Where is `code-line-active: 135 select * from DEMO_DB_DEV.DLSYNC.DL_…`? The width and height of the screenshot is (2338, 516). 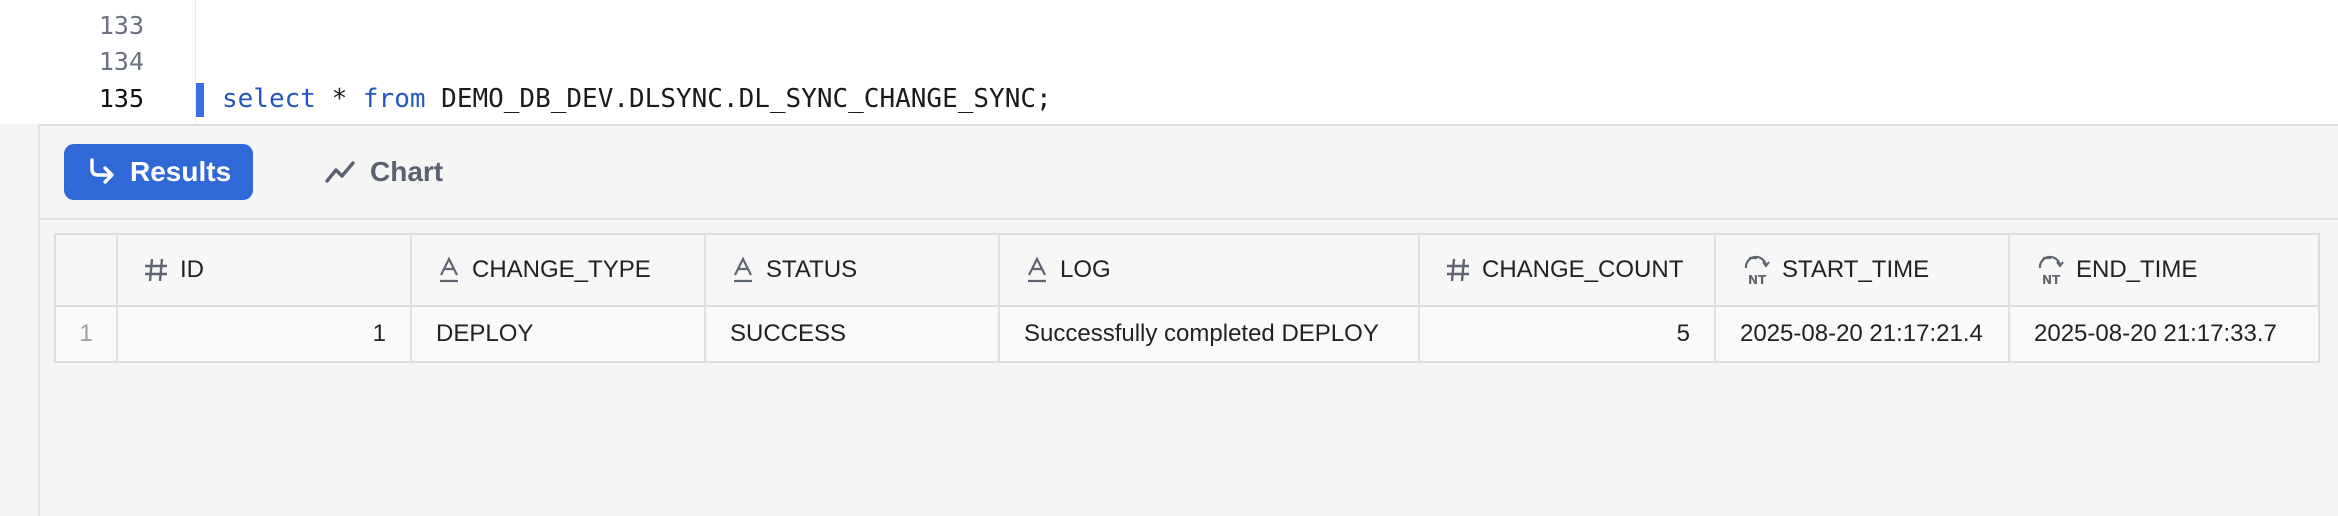
code-line-active: 135 select * from DEMO_DB_DEV.DLSYNC.DL_… is located at coordinates (1169, 99).